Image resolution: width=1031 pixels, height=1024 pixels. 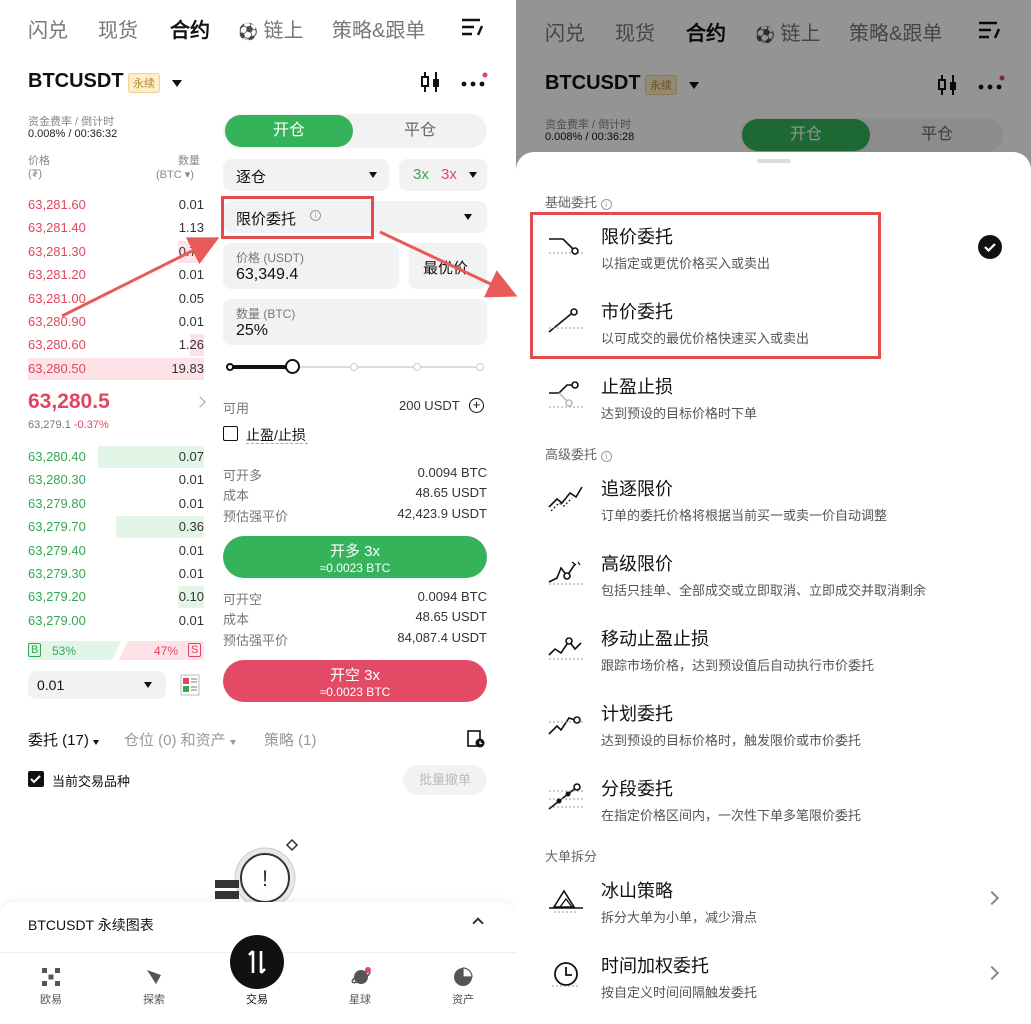 What do you see at coordinates (36, 779) in the screenshot?
I see `current-only-checkbox` at bounding box center [36, 779].